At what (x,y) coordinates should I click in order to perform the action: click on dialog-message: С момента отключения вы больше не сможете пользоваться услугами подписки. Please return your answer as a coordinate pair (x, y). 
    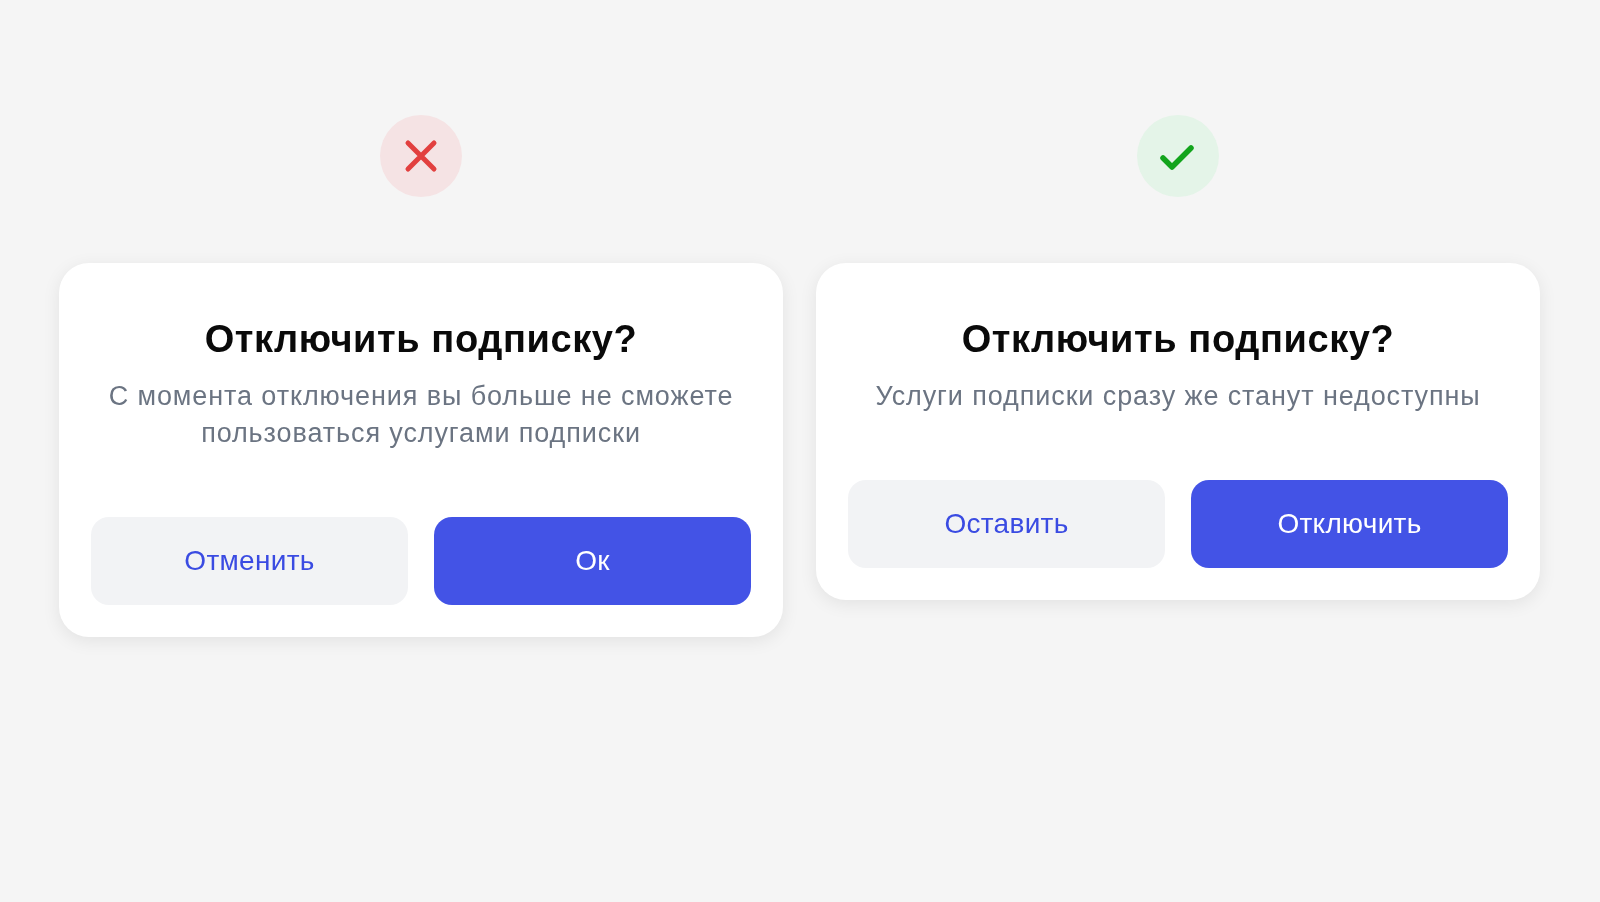
    Looking at the image, I should click on (421, 415).